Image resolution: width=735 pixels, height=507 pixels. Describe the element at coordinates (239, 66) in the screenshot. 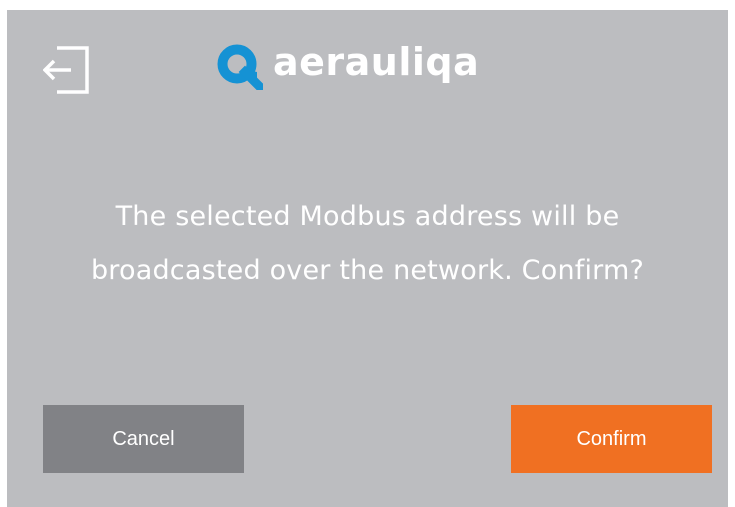

I see `logo-mark-icon` at that location.